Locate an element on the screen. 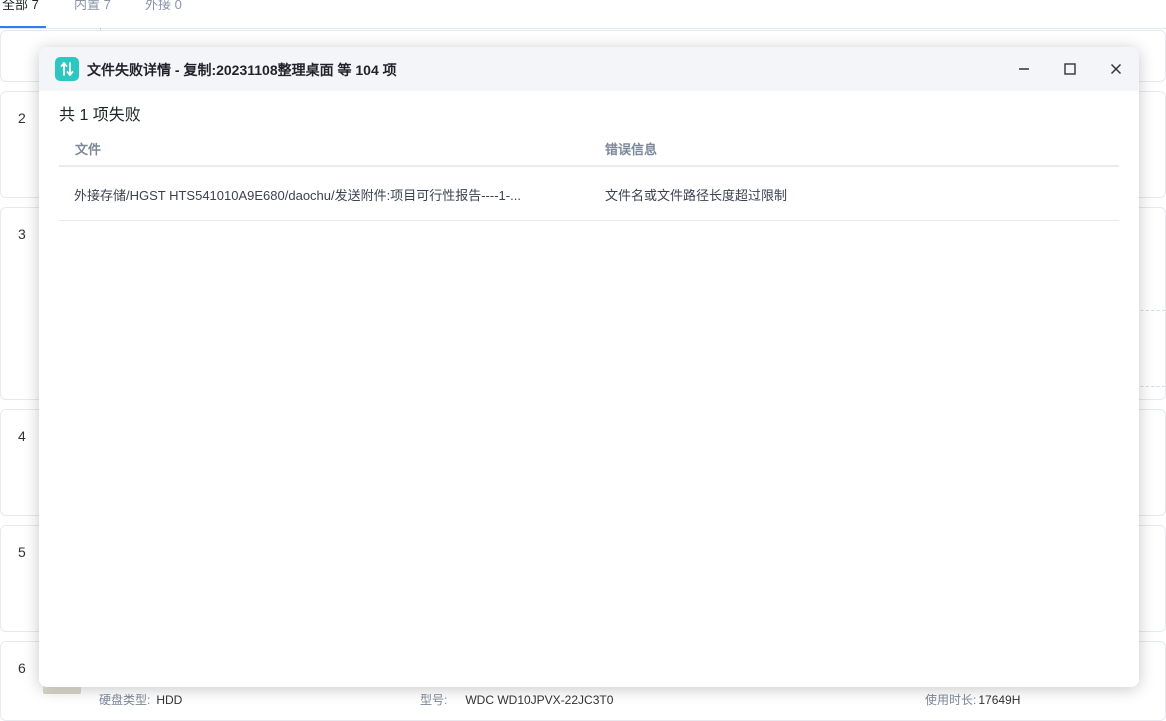  disk-slot-number: 4 is located at coordinates (22, 436).